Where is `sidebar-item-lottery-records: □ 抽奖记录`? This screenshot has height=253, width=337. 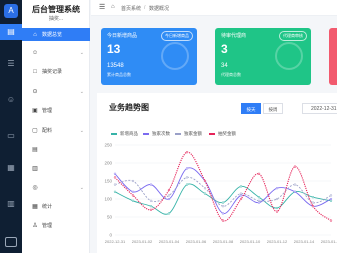 sidebar-item-lottery-records: □ 抽奖记录 is located at coordinates (56, 71).